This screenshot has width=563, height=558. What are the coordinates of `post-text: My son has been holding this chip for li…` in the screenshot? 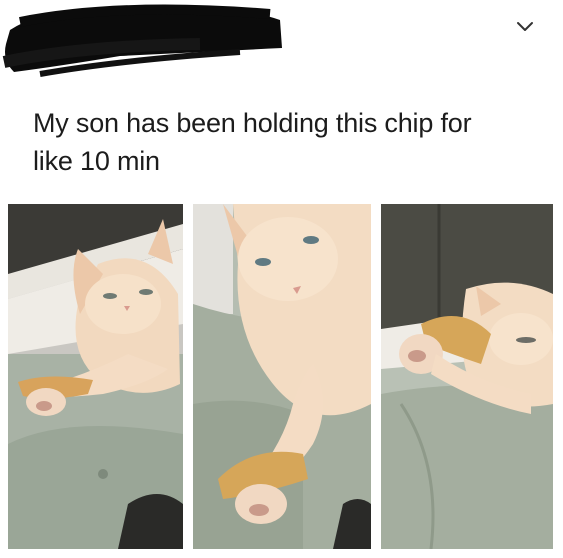 It's located at (283, 142).